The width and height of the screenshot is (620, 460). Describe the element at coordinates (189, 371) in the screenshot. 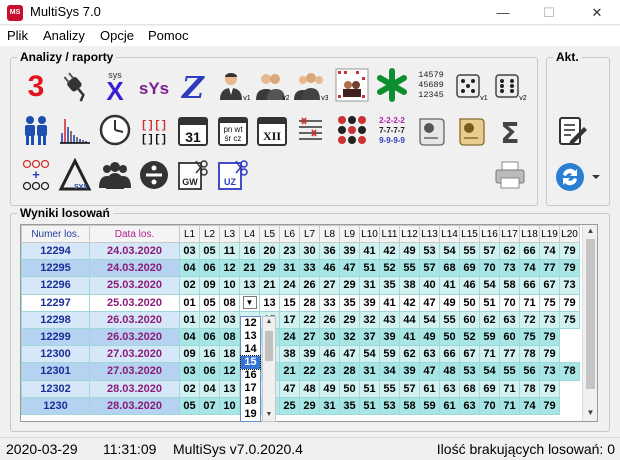

I see `number-cell: 03` at that location.